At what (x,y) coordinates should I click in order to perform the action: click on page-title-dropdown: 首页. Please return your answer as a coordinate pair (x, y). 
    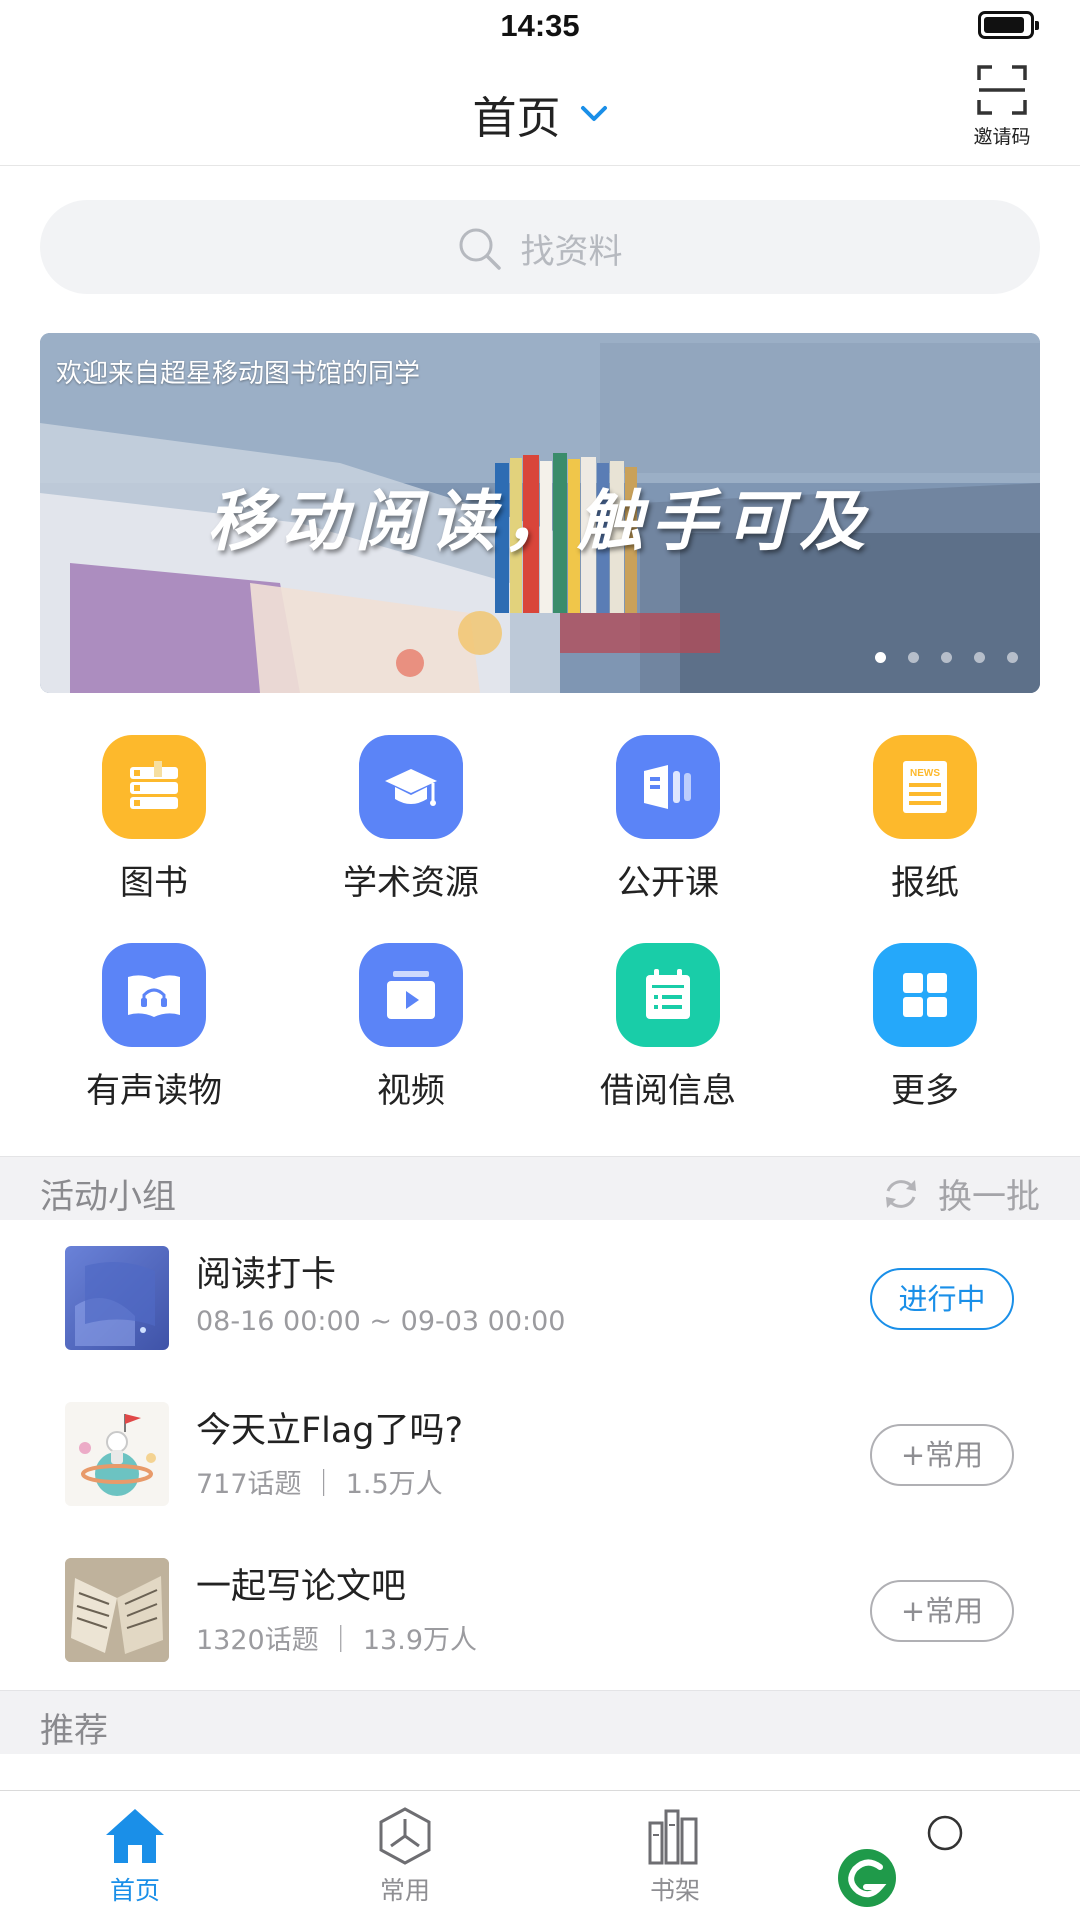
    Looking at the image, I should click on (540, 114).